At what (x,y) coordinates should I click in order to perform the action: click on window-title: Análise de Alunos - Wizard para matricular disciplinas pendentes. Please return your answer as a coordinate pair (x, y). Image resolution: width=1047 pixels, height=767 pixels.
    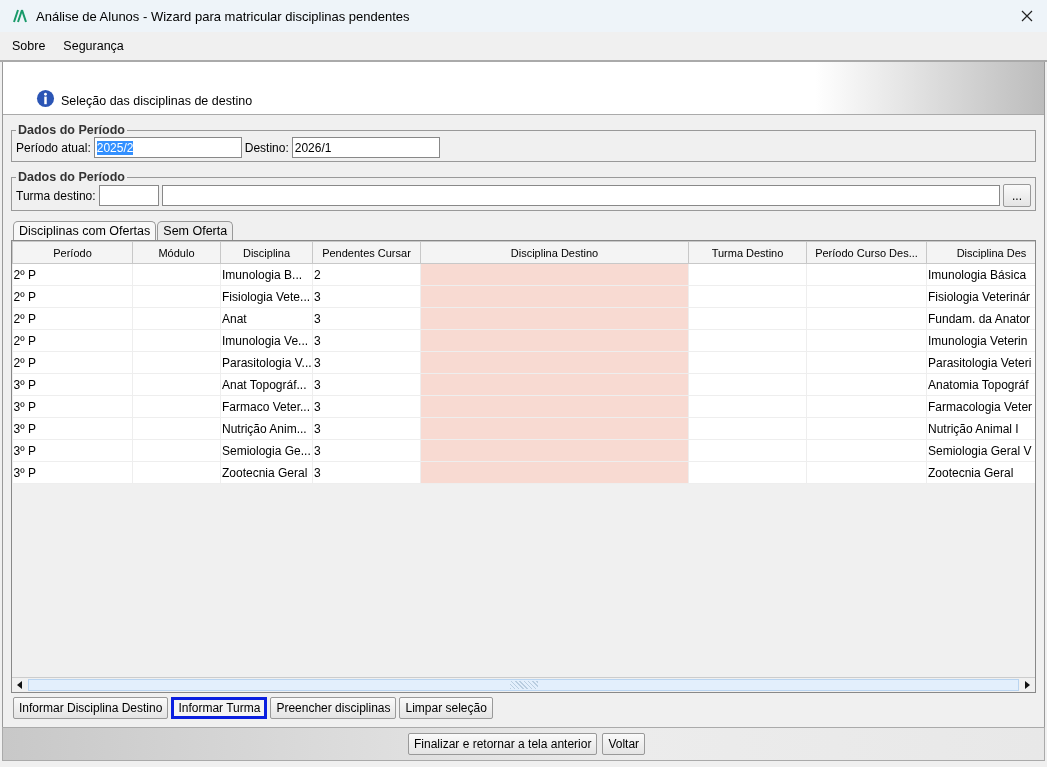
    Looking at the image, I should click on (223, 16).